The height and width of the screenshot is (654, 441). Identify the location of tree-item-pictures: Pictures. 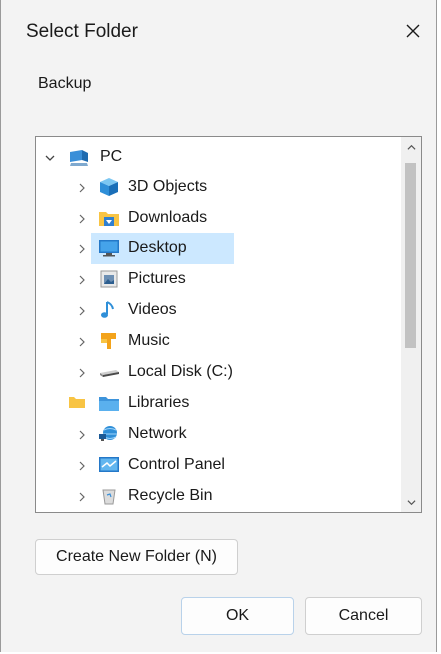
(218, 279).